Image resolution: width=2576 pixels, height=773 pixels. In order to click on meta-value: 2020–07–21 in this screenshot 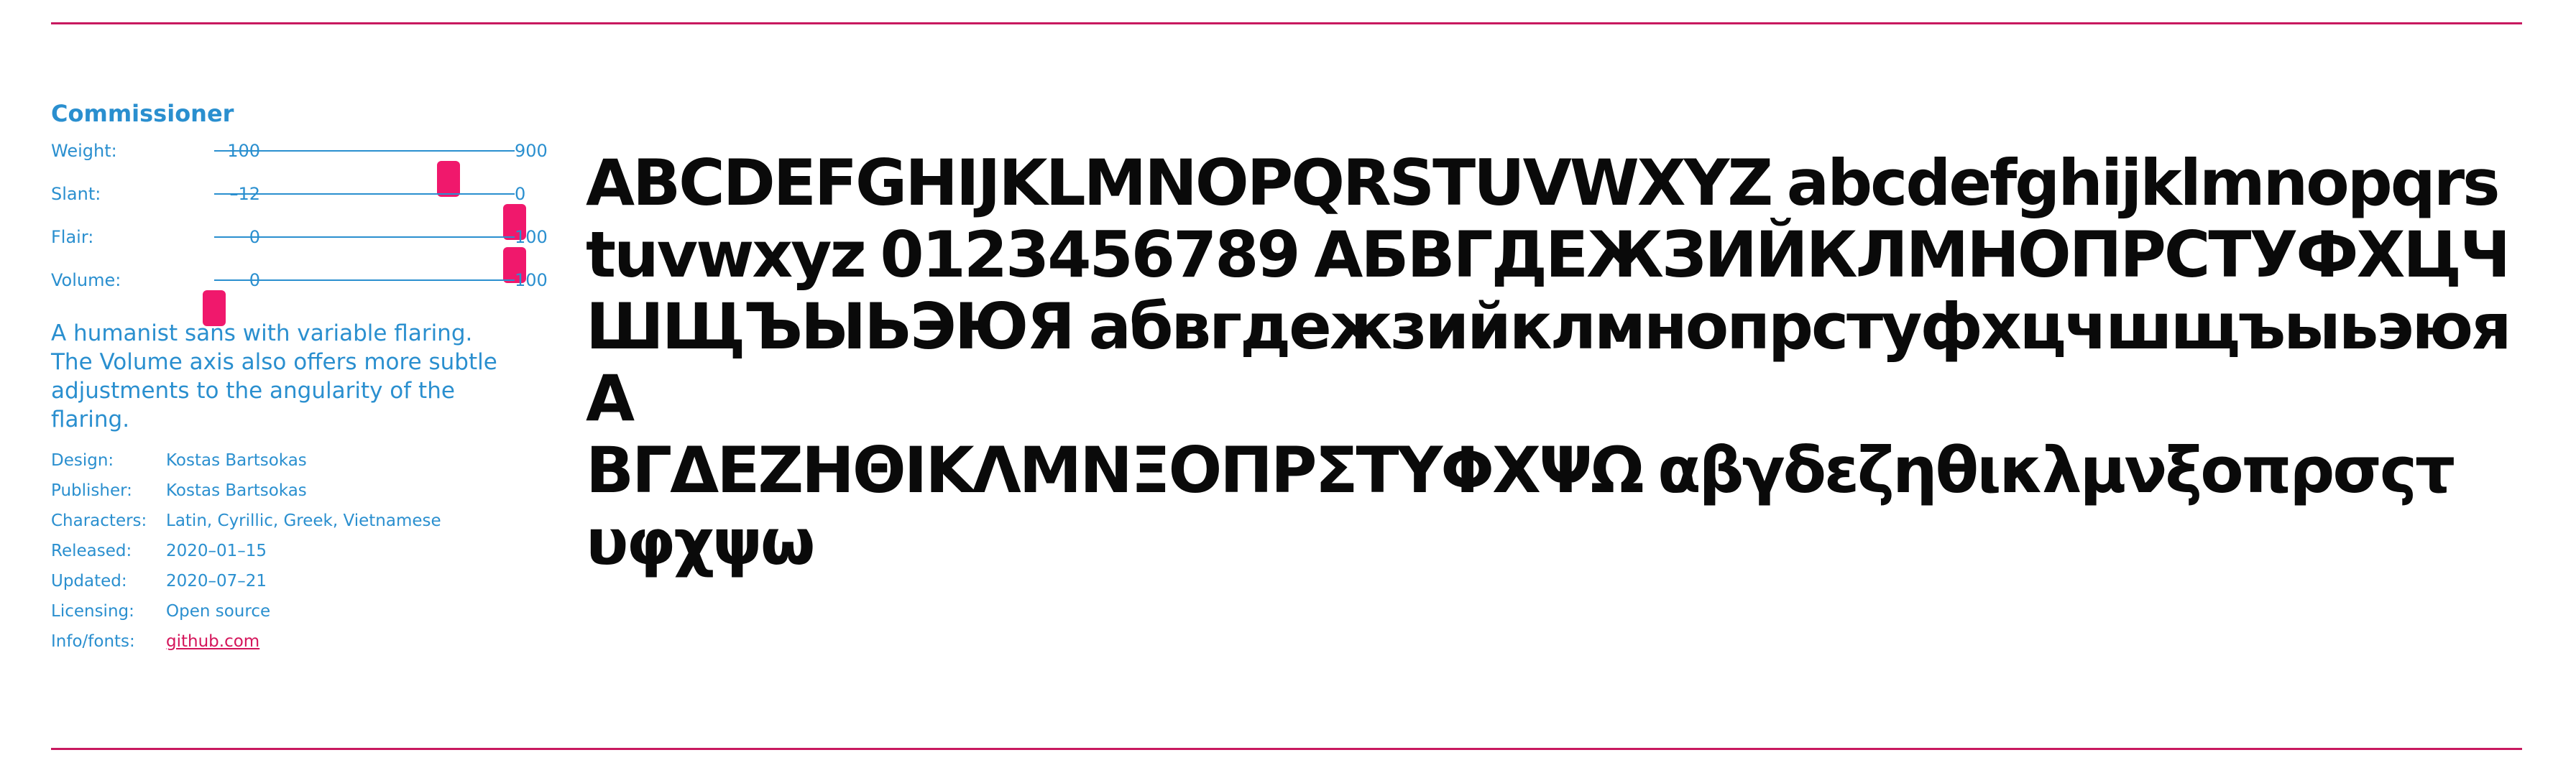, I will do `click(216, 581)`.